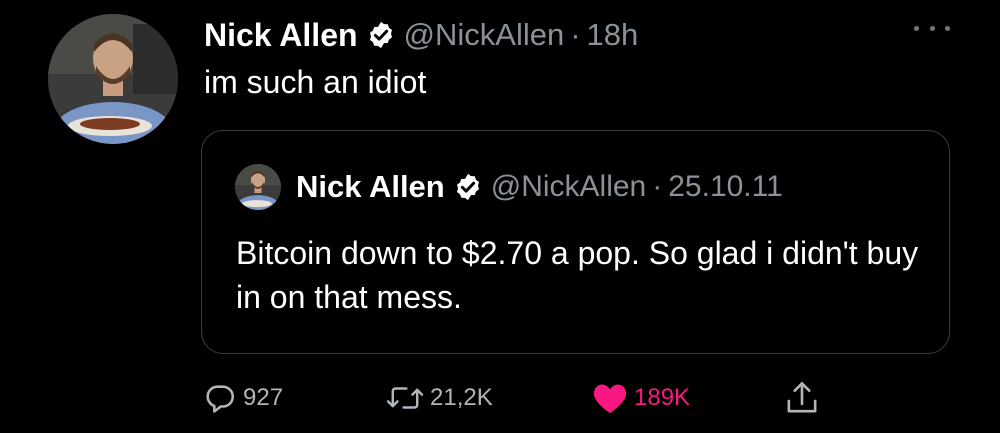  I want to click on tweet-header: Nick Allen @NickAllen · 18h, so click(421, 35).